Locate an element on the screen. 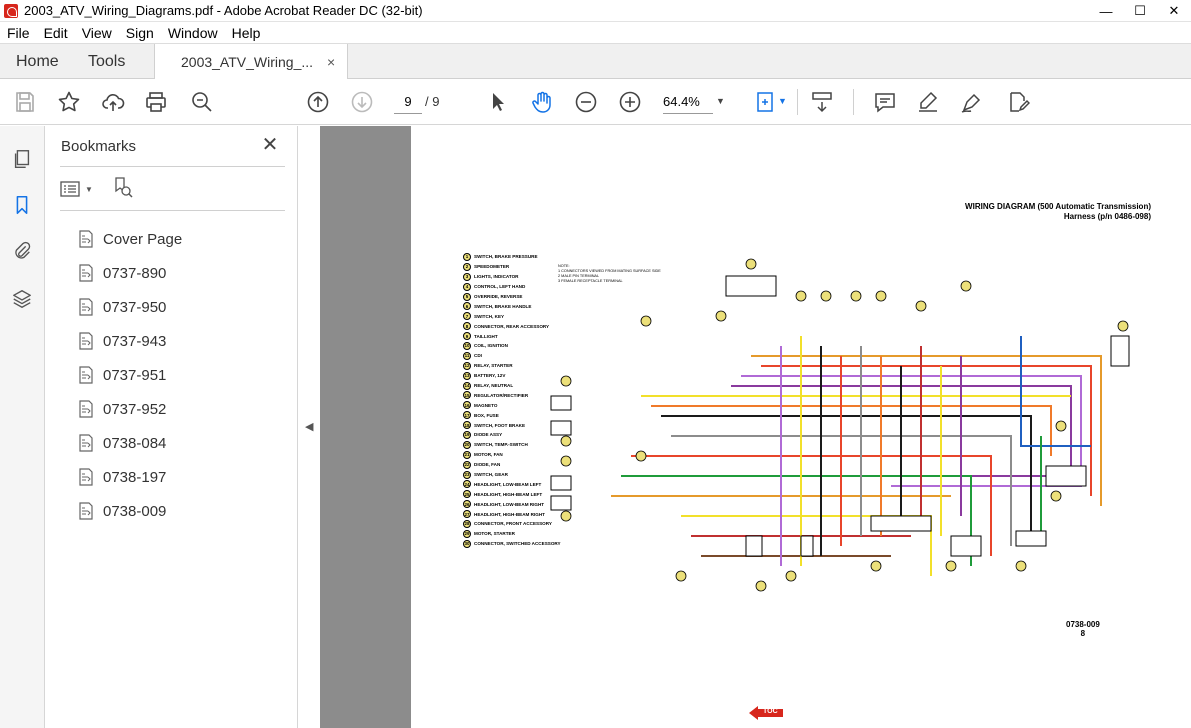 The width and height of the screenshot is (1191, 728). legend-label: MAGNETO is located at coordinates (486, 405).